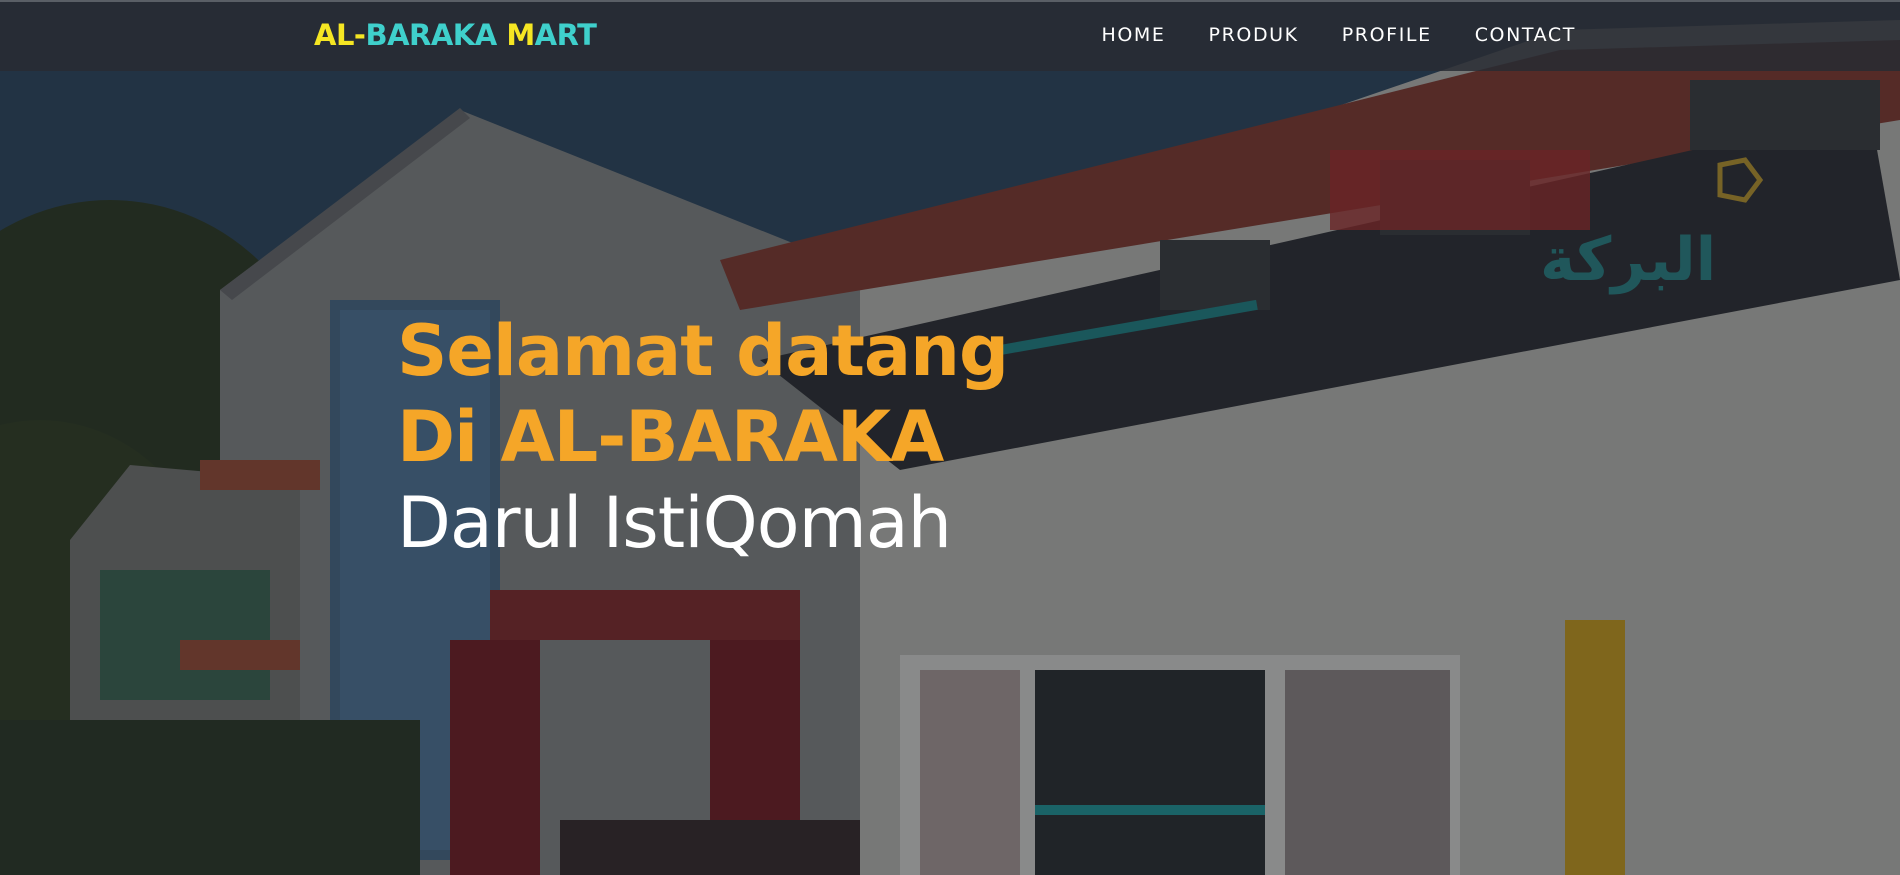 This screenshot has width=1900, height=875. I want to click on nav-links: HOME PRODUK PROFILE CONTACT, so click(1317, 35).